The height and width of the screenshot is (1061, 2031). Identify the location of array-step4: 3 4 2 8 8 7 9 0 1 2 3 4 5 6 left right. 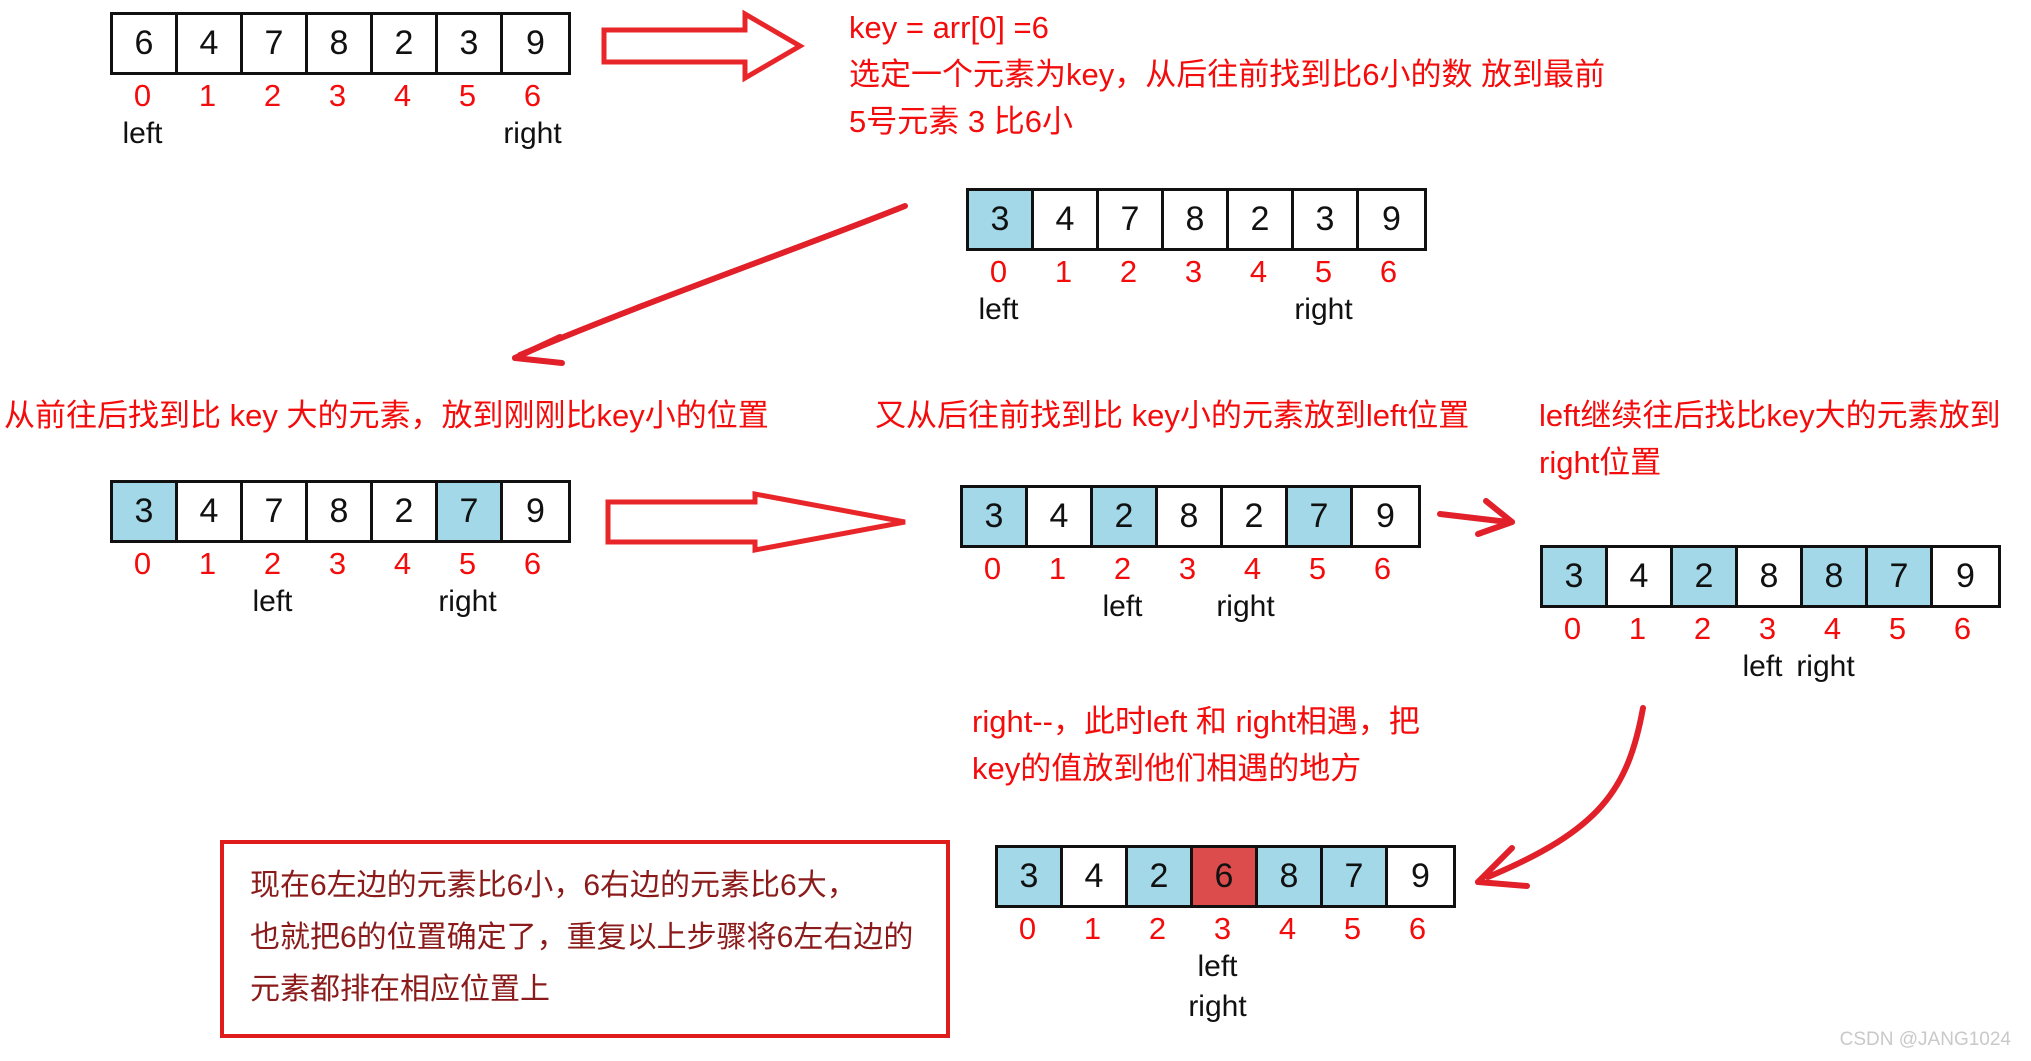
(1770, 617).